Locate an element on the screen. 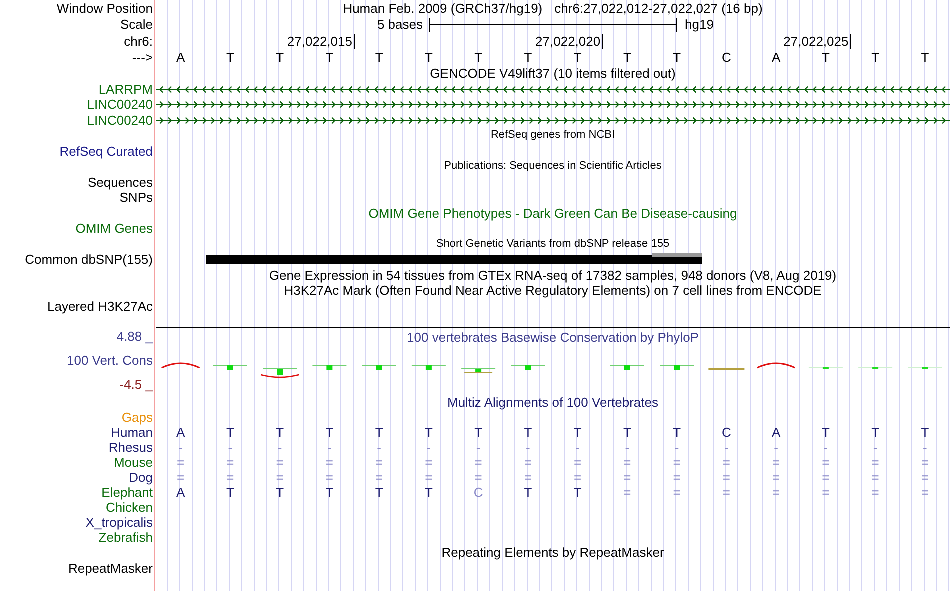  track-title: H3K27Ac Mark (Often Found Near Active Regulatory Elements) on 7 cell lines from ENCODE is located at coordinates (553, 290).